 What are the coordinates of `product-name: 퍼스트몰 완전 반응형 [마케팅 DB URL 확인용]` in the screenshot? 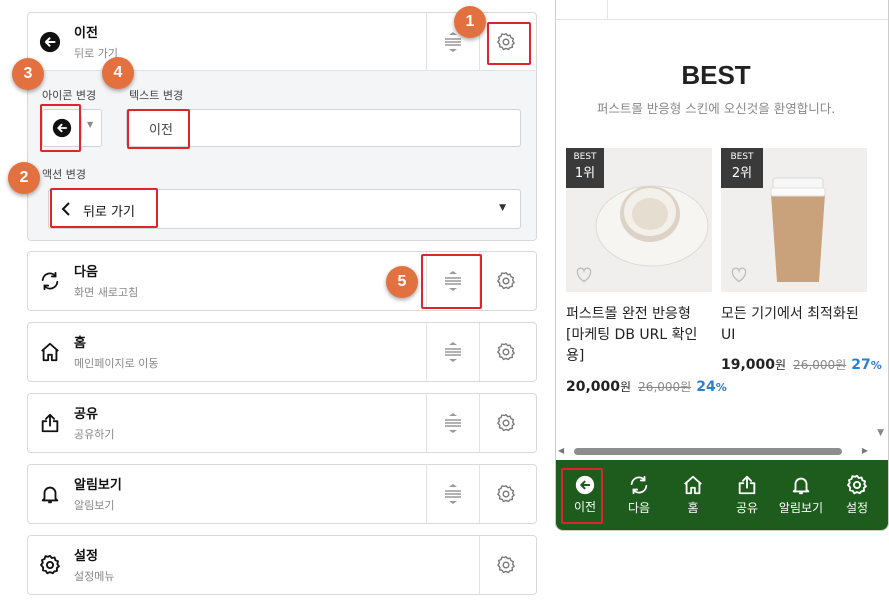 It's located at (636, 335).